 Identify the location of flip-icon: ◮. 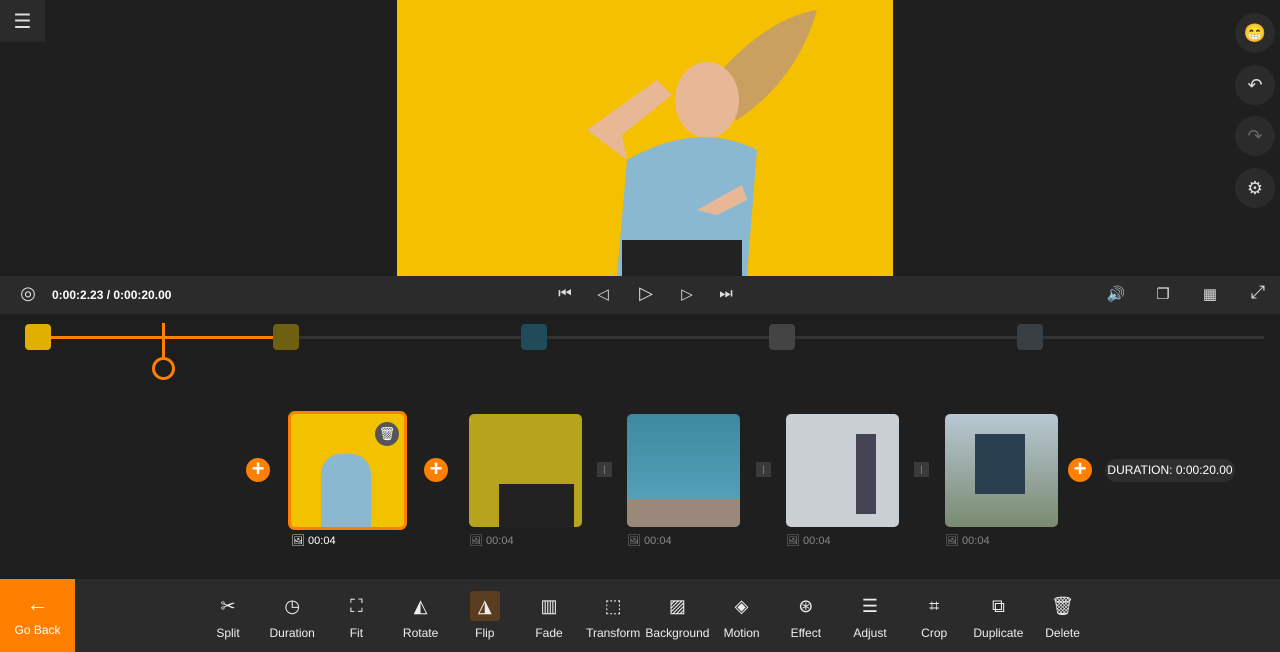
(484, 606).